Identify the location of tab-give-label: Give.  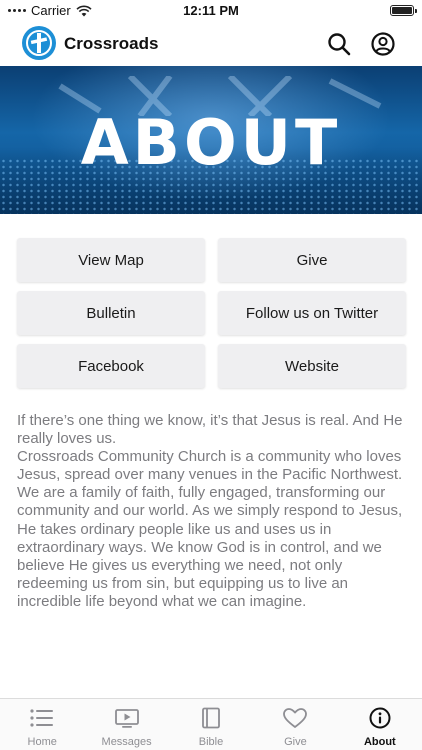
(295, 742).